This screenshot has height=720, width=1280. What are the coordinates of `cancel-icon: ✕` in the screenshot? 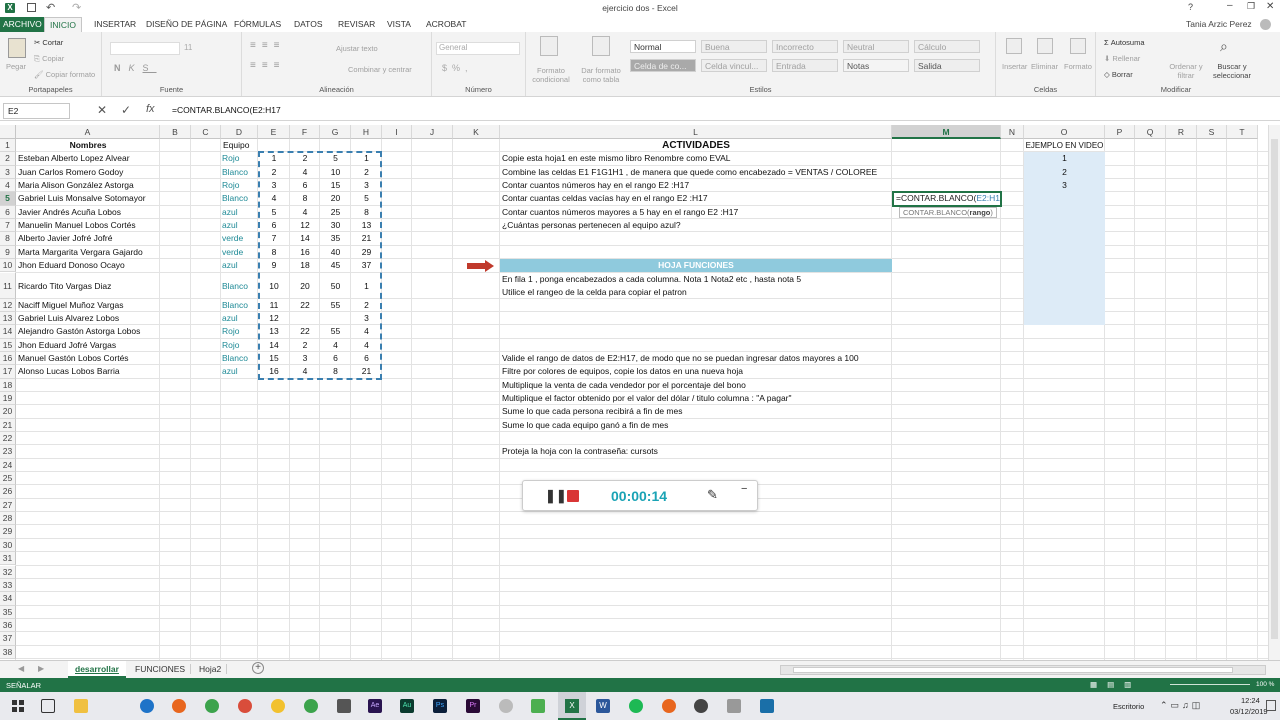 It's located at (102, 110).